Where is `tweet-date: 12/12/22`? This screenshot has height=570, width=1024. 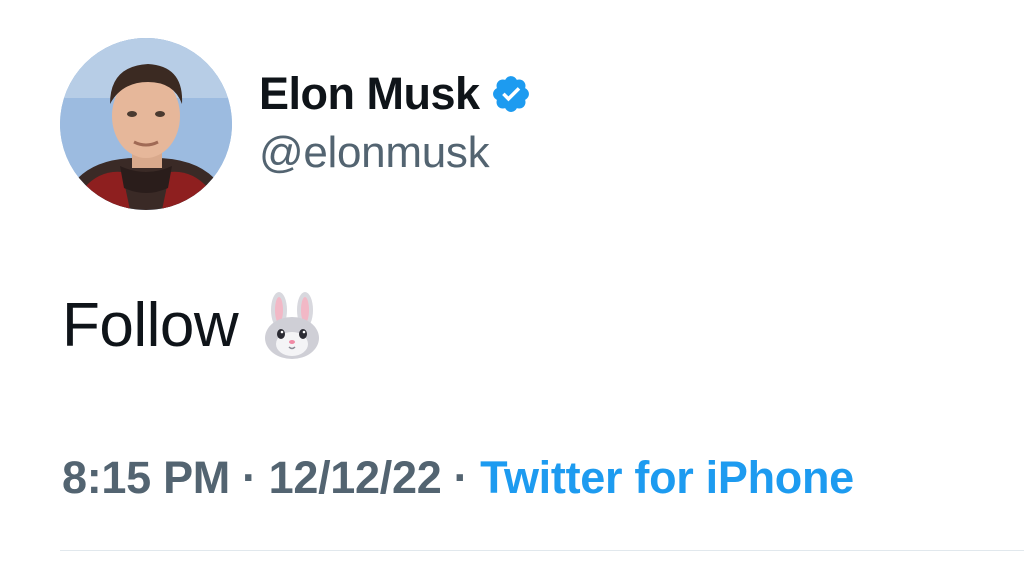 tweet-date: 12/12/22 is located at coordinates (355, 477).